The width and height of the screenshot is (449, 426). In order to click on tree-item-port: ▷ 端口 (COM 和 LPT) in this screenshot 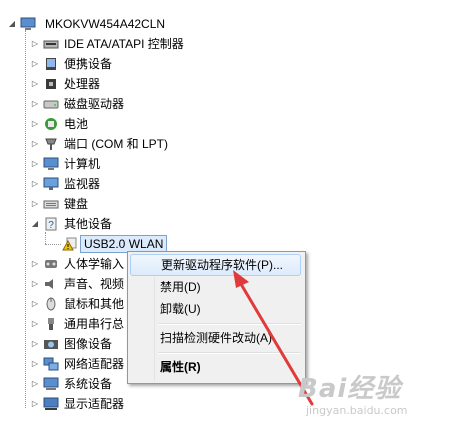, I will do `click(110, 144)`.